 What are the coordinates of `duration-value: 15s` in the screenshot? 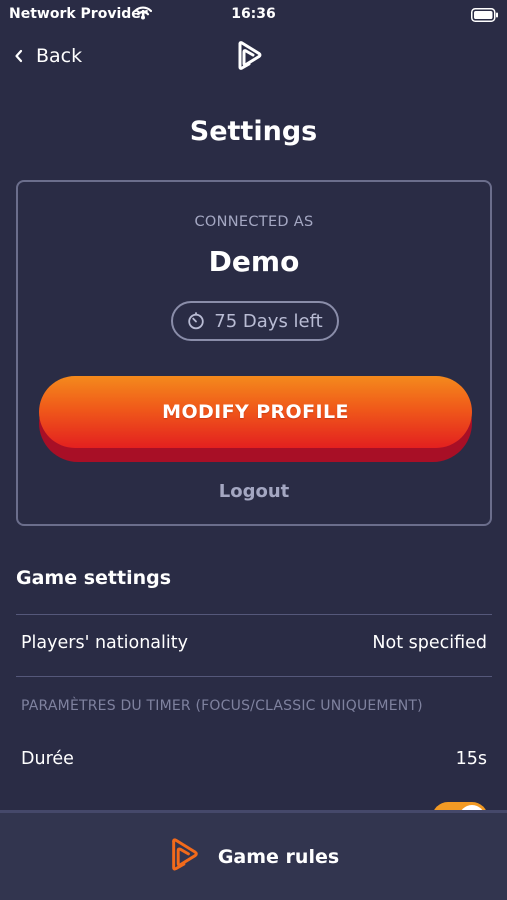 It's located at (471, 759).